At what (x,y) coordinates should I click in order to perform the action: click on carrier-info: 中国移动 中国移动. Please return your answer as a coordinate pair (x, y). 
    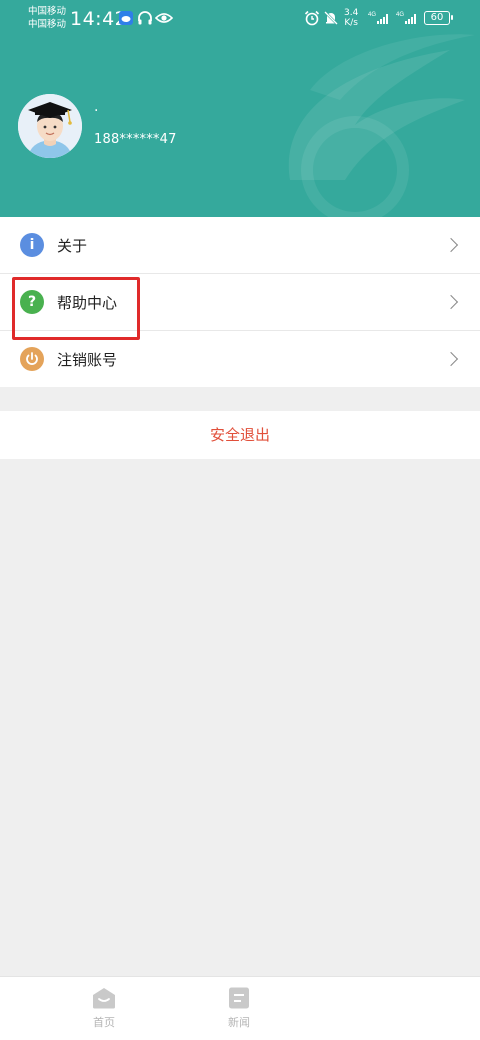
    Looking at the image, I should click on (47, 18).